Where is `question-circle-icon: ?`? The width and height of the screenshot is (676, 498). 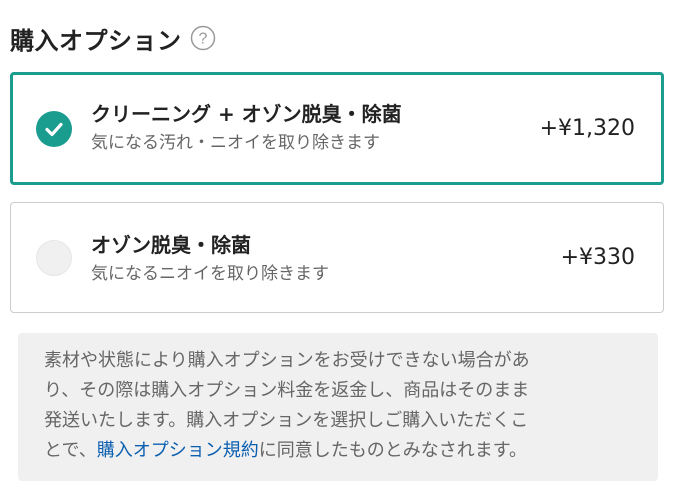 question-circle-icon: ? is located at coordinates (203, 38).